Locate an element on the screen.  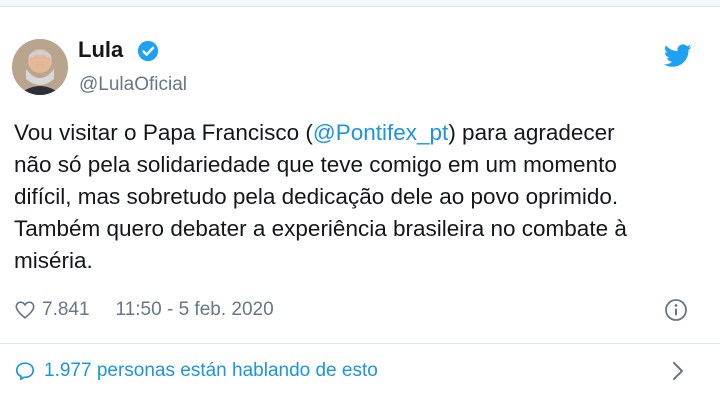
conversation-link: 1.977 personas están hablando de esto is located at coordinates (359, 371).